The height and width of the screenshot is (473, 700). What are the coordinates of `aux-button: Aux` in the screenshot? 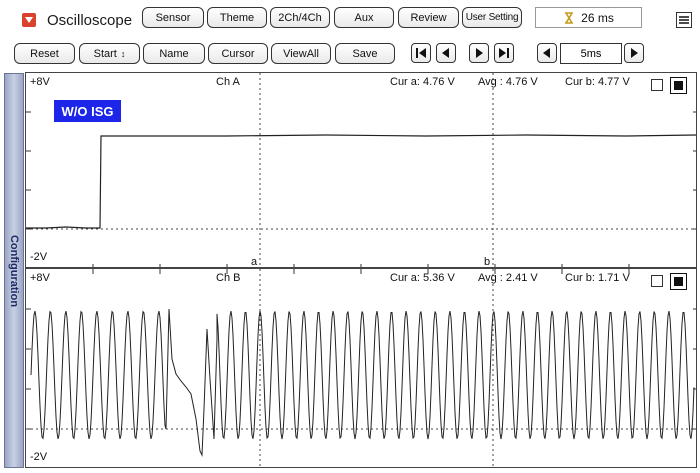 It's located at (364, 17).